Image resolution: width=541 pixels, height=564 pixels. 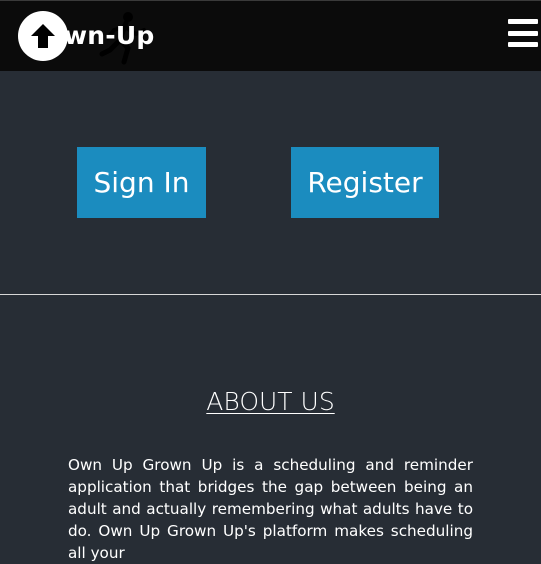 I want to click on sign-in-button: Sign In, so click(x=141, y=182).